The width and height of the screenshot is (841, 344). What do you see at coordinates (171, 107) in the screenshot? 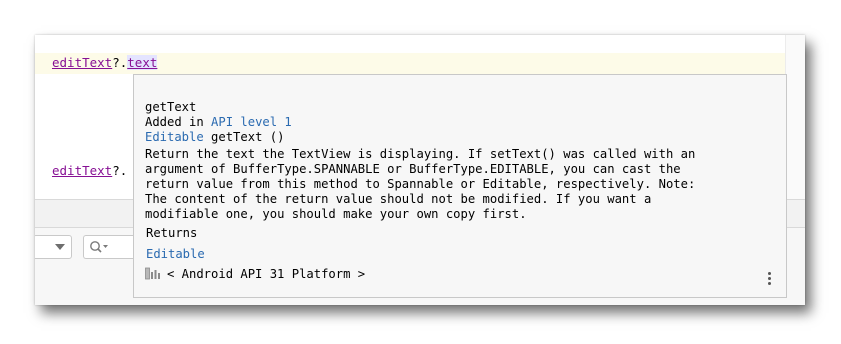
I see `doc-title: getText` at bounding box center [171, 107].